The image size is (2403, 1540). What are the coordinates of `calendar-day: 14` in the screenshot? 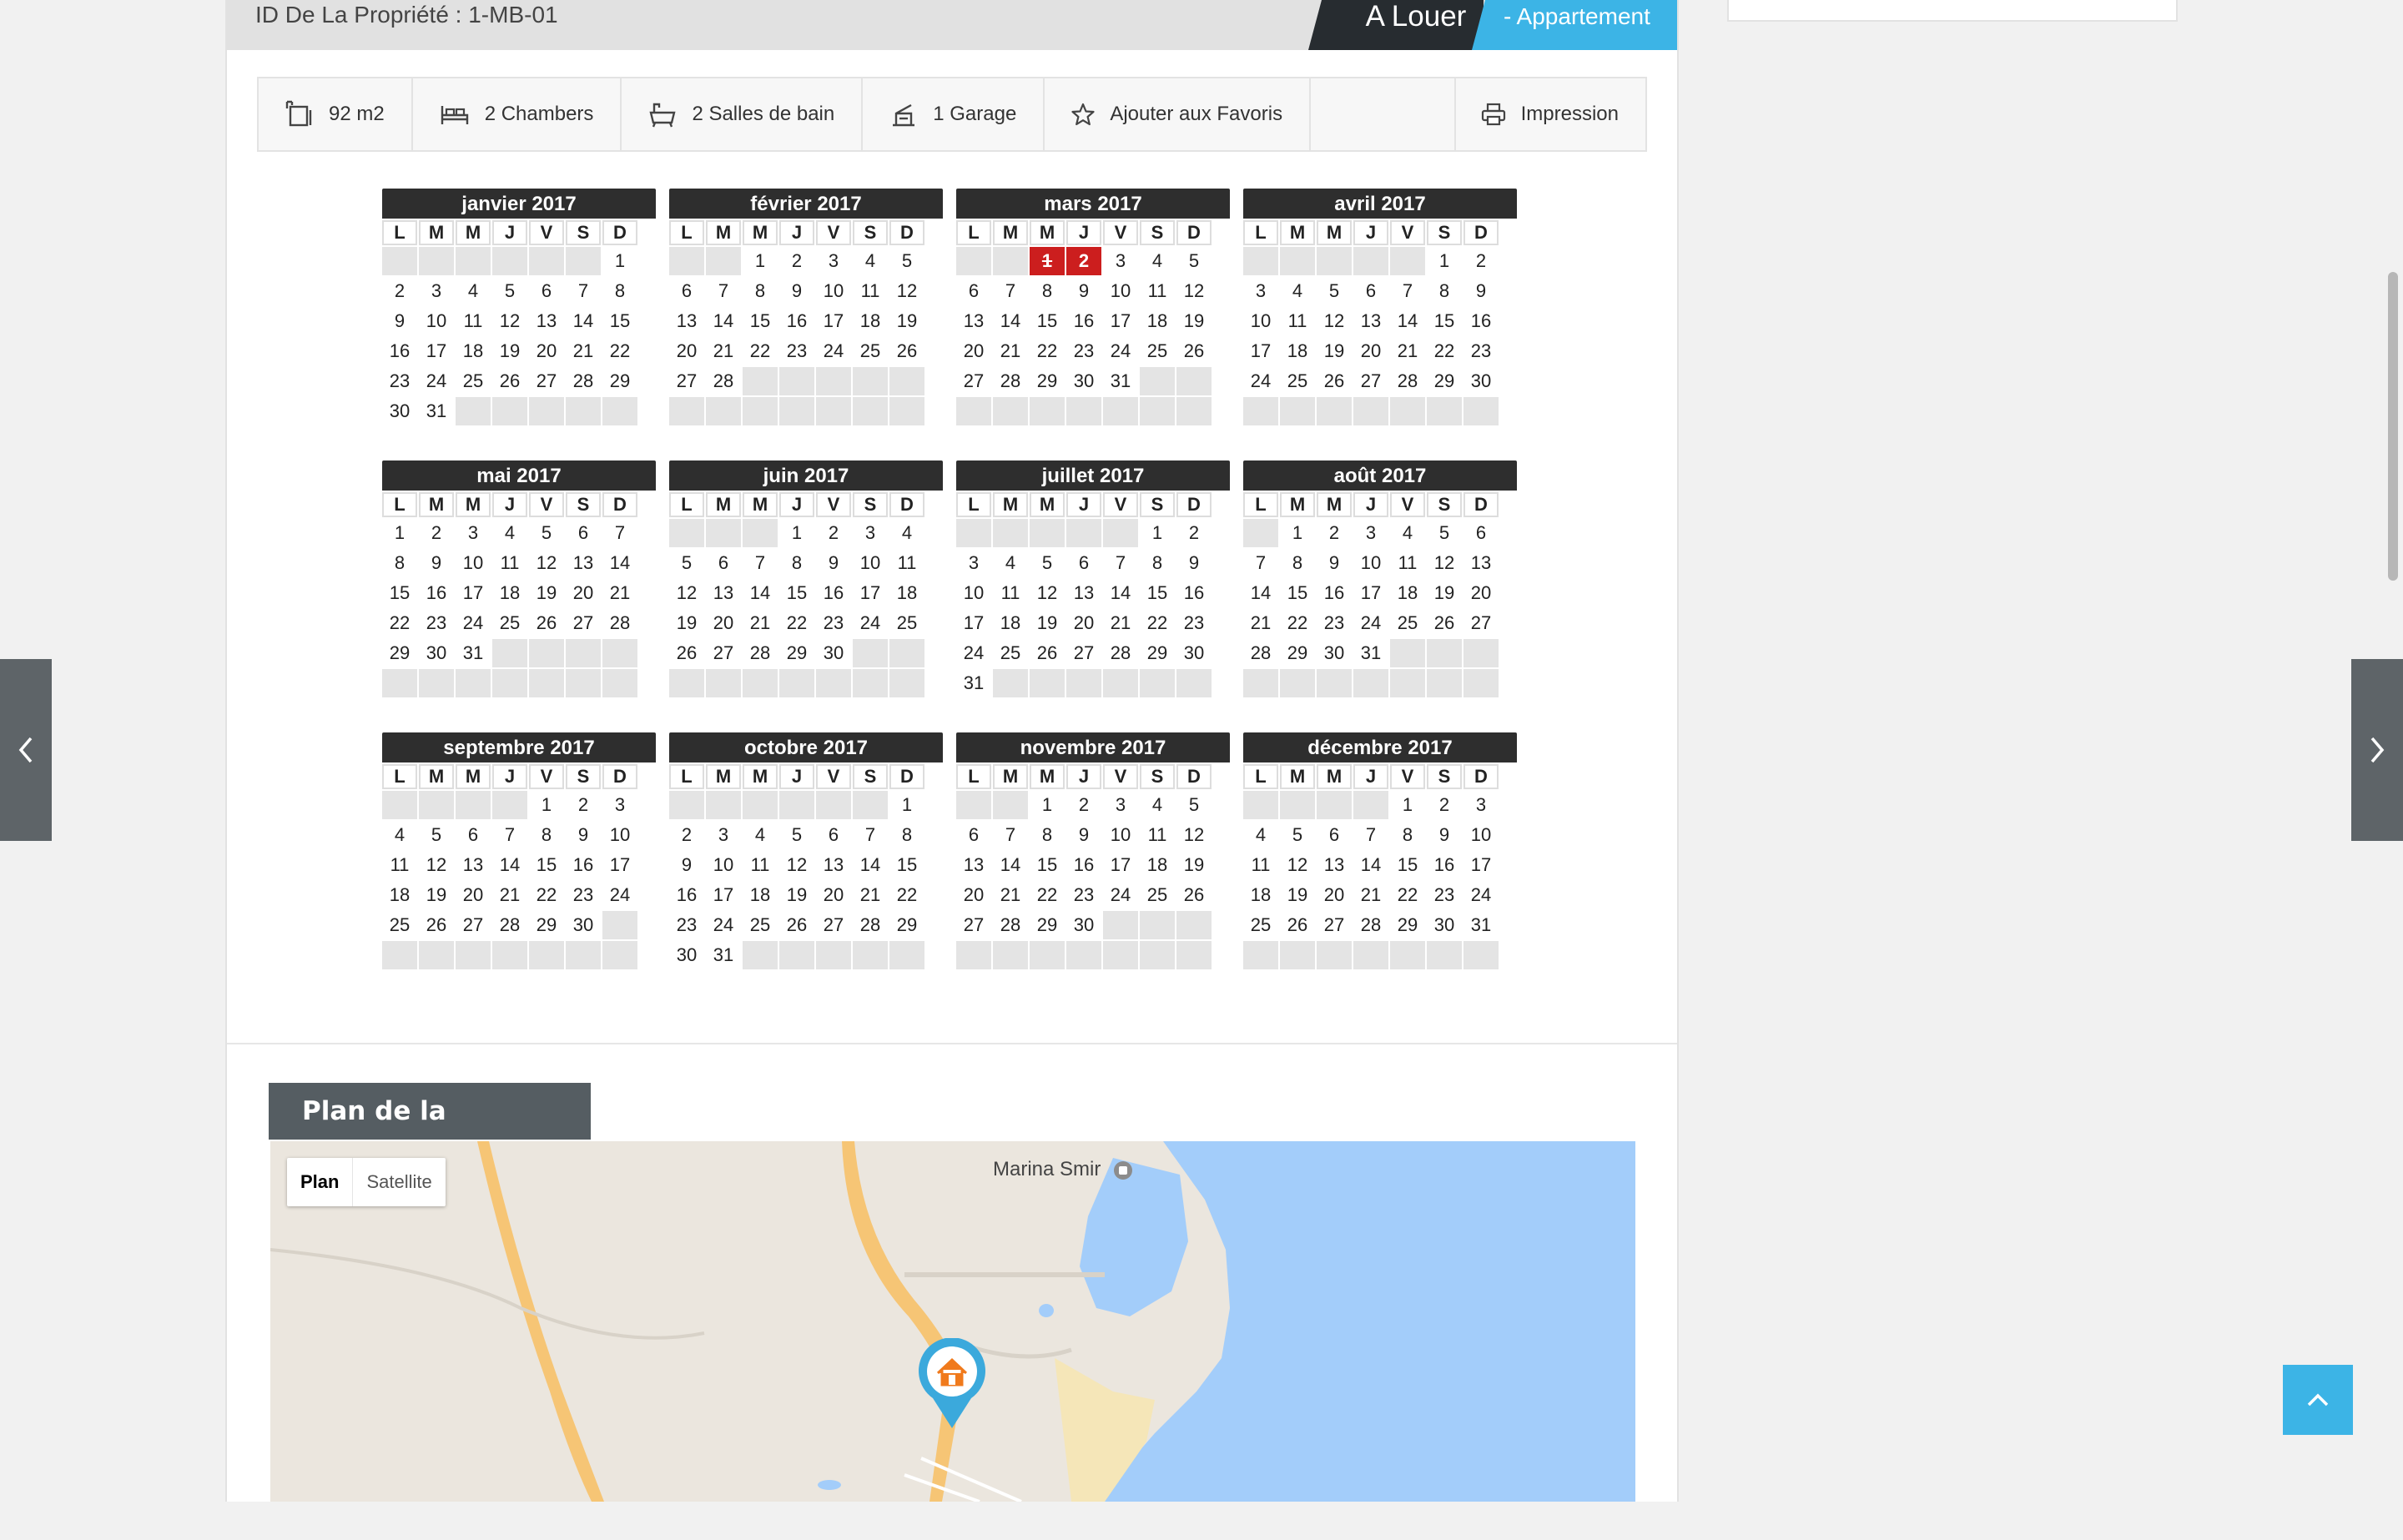 It's located at (723, 320).